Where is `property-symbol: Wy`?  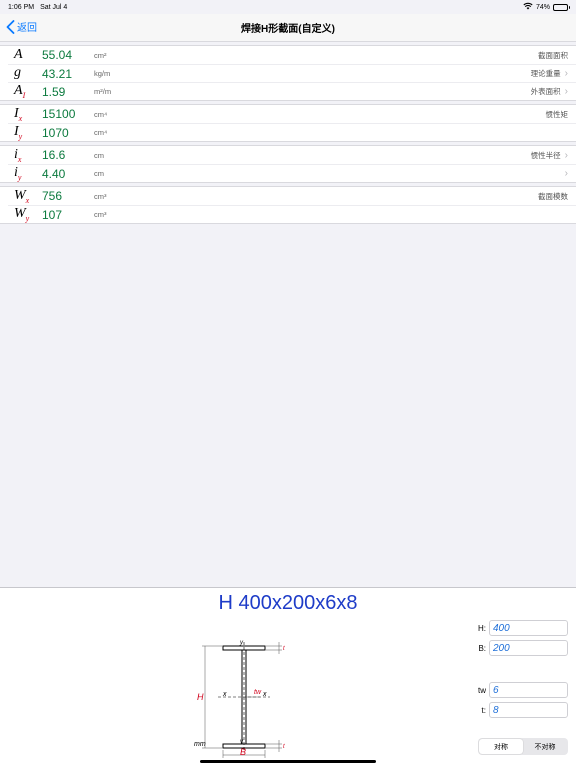 property-symbol: Wy is located at coordinates (22, 214).